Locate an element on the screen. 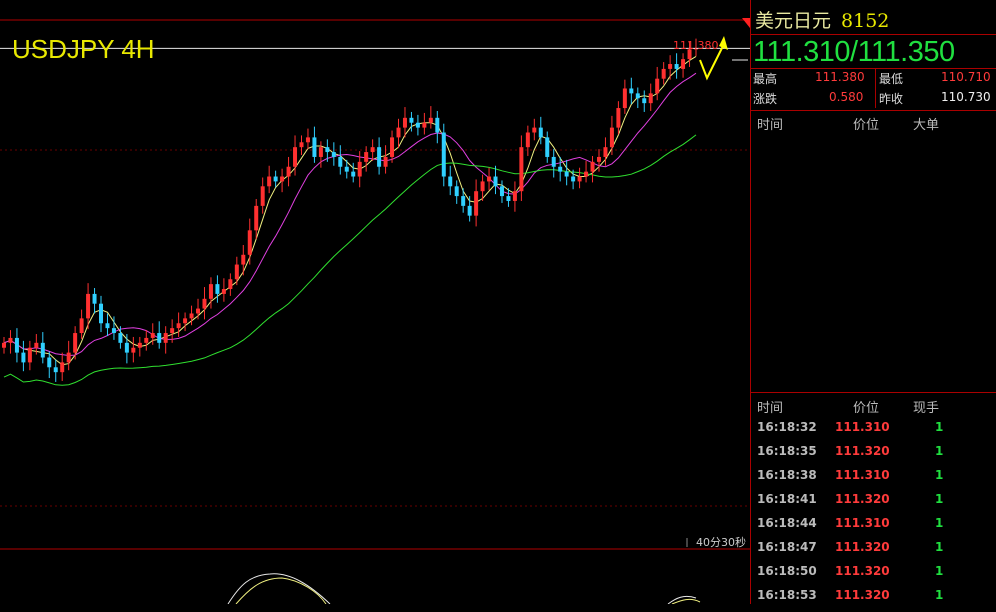  col-price-header: 价位 is located at coordinates (866, 408).